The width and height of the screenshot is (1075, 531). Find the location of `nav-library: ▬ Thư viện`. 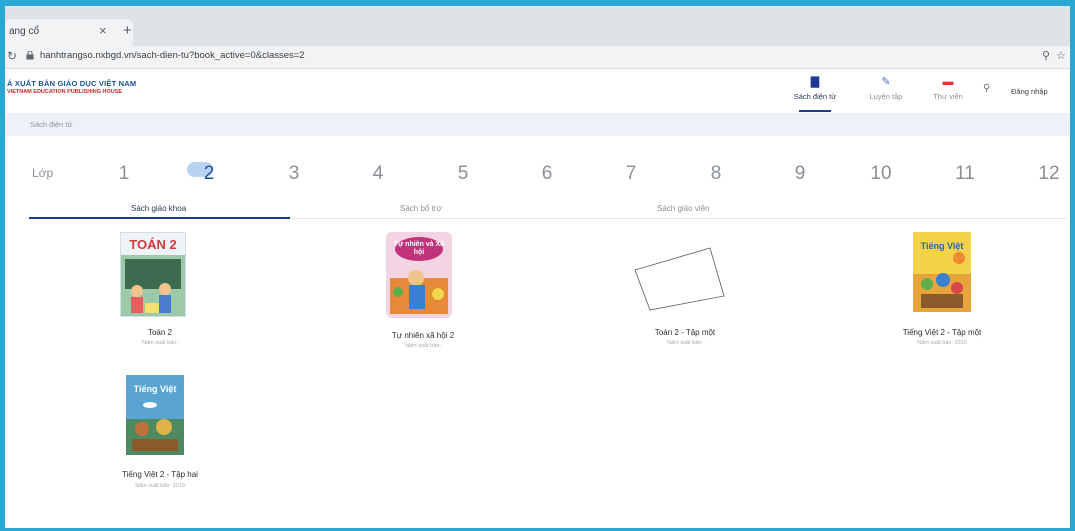

nav-library: ▬ Thư viện is located at coordinates (948, 88).